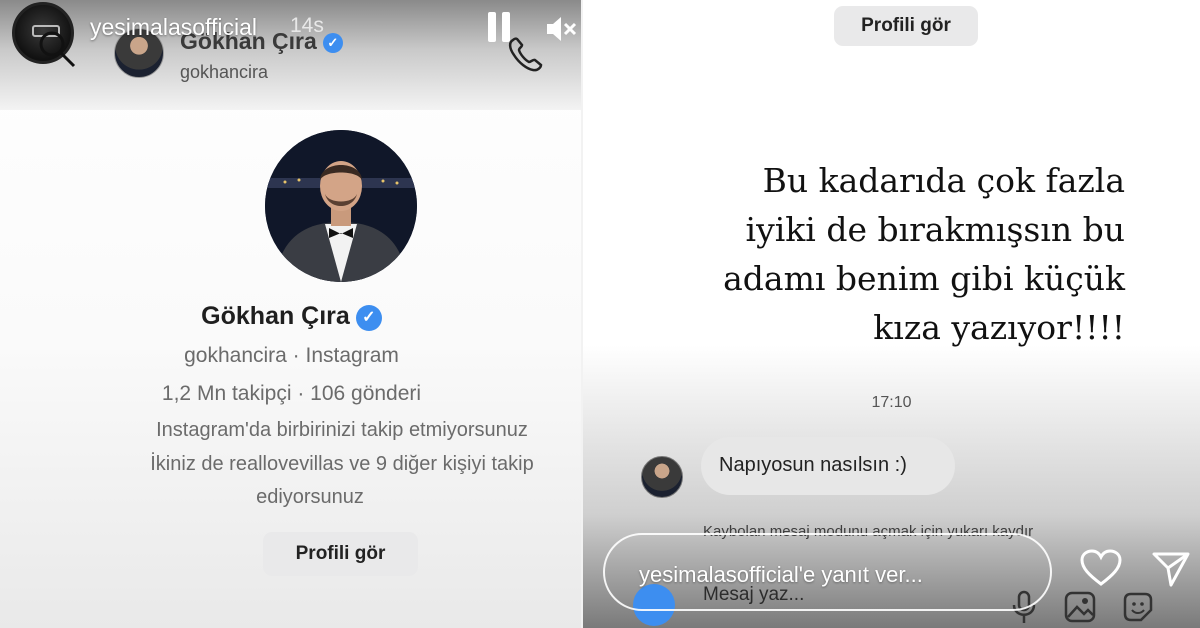  What do you see at coordinates (57, 49) in the screenshot?
I see `search-icon` at bounding box center [57, 49].